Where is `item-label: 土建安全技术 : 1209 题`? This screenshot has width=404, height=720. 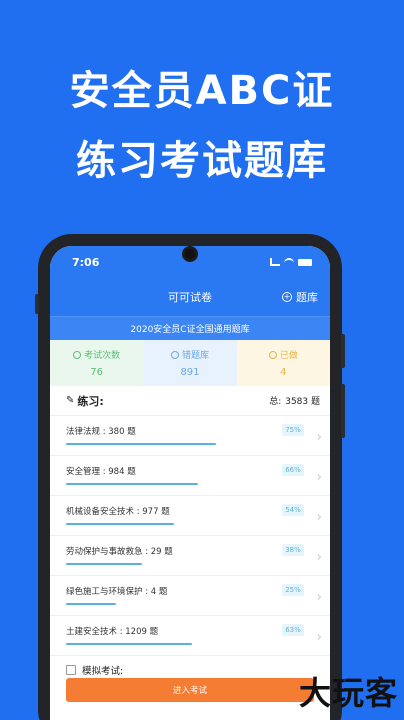 item-label: 土建安全技术 : 1209 题 is located at coordinates (112, 632).